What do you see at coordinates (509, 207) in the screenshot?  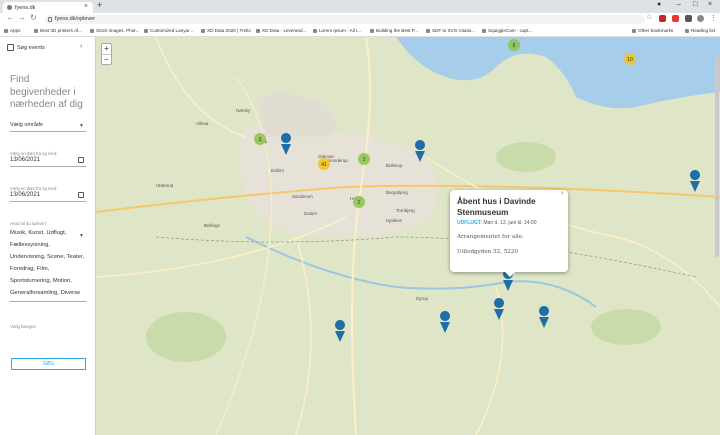 I see `event-title: Åbent hus i Davinde Stenmuseum` at bounding box center [509, 207].